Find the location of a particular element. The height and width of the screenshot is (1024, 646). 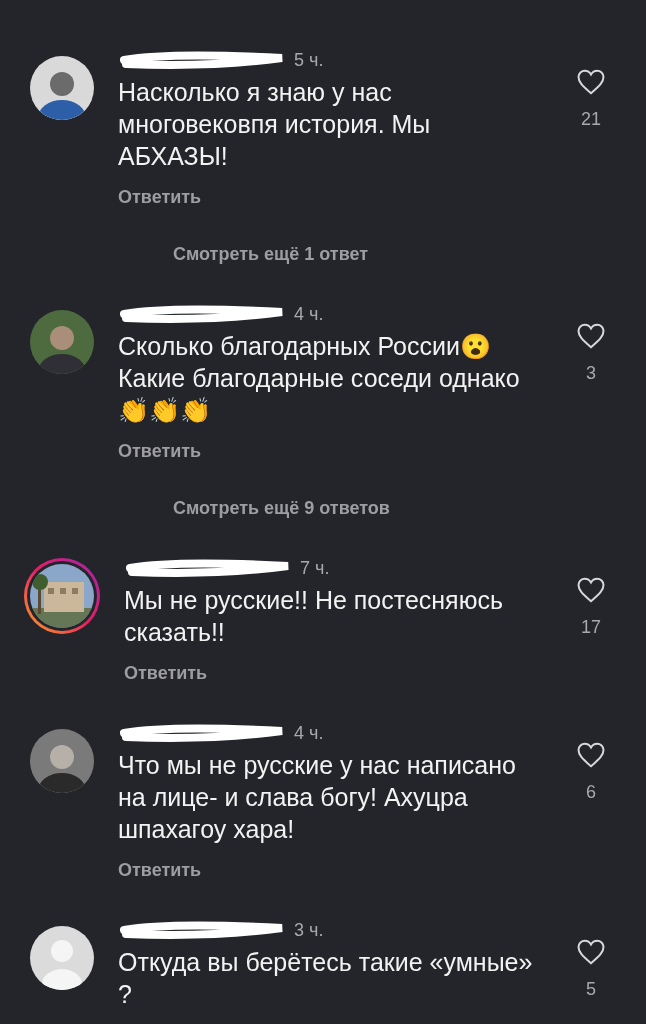

comment-text: Насколько я знаю у нас многовековпя история. Мы АБХАЗЫ! is located at coordinates (275, 124).